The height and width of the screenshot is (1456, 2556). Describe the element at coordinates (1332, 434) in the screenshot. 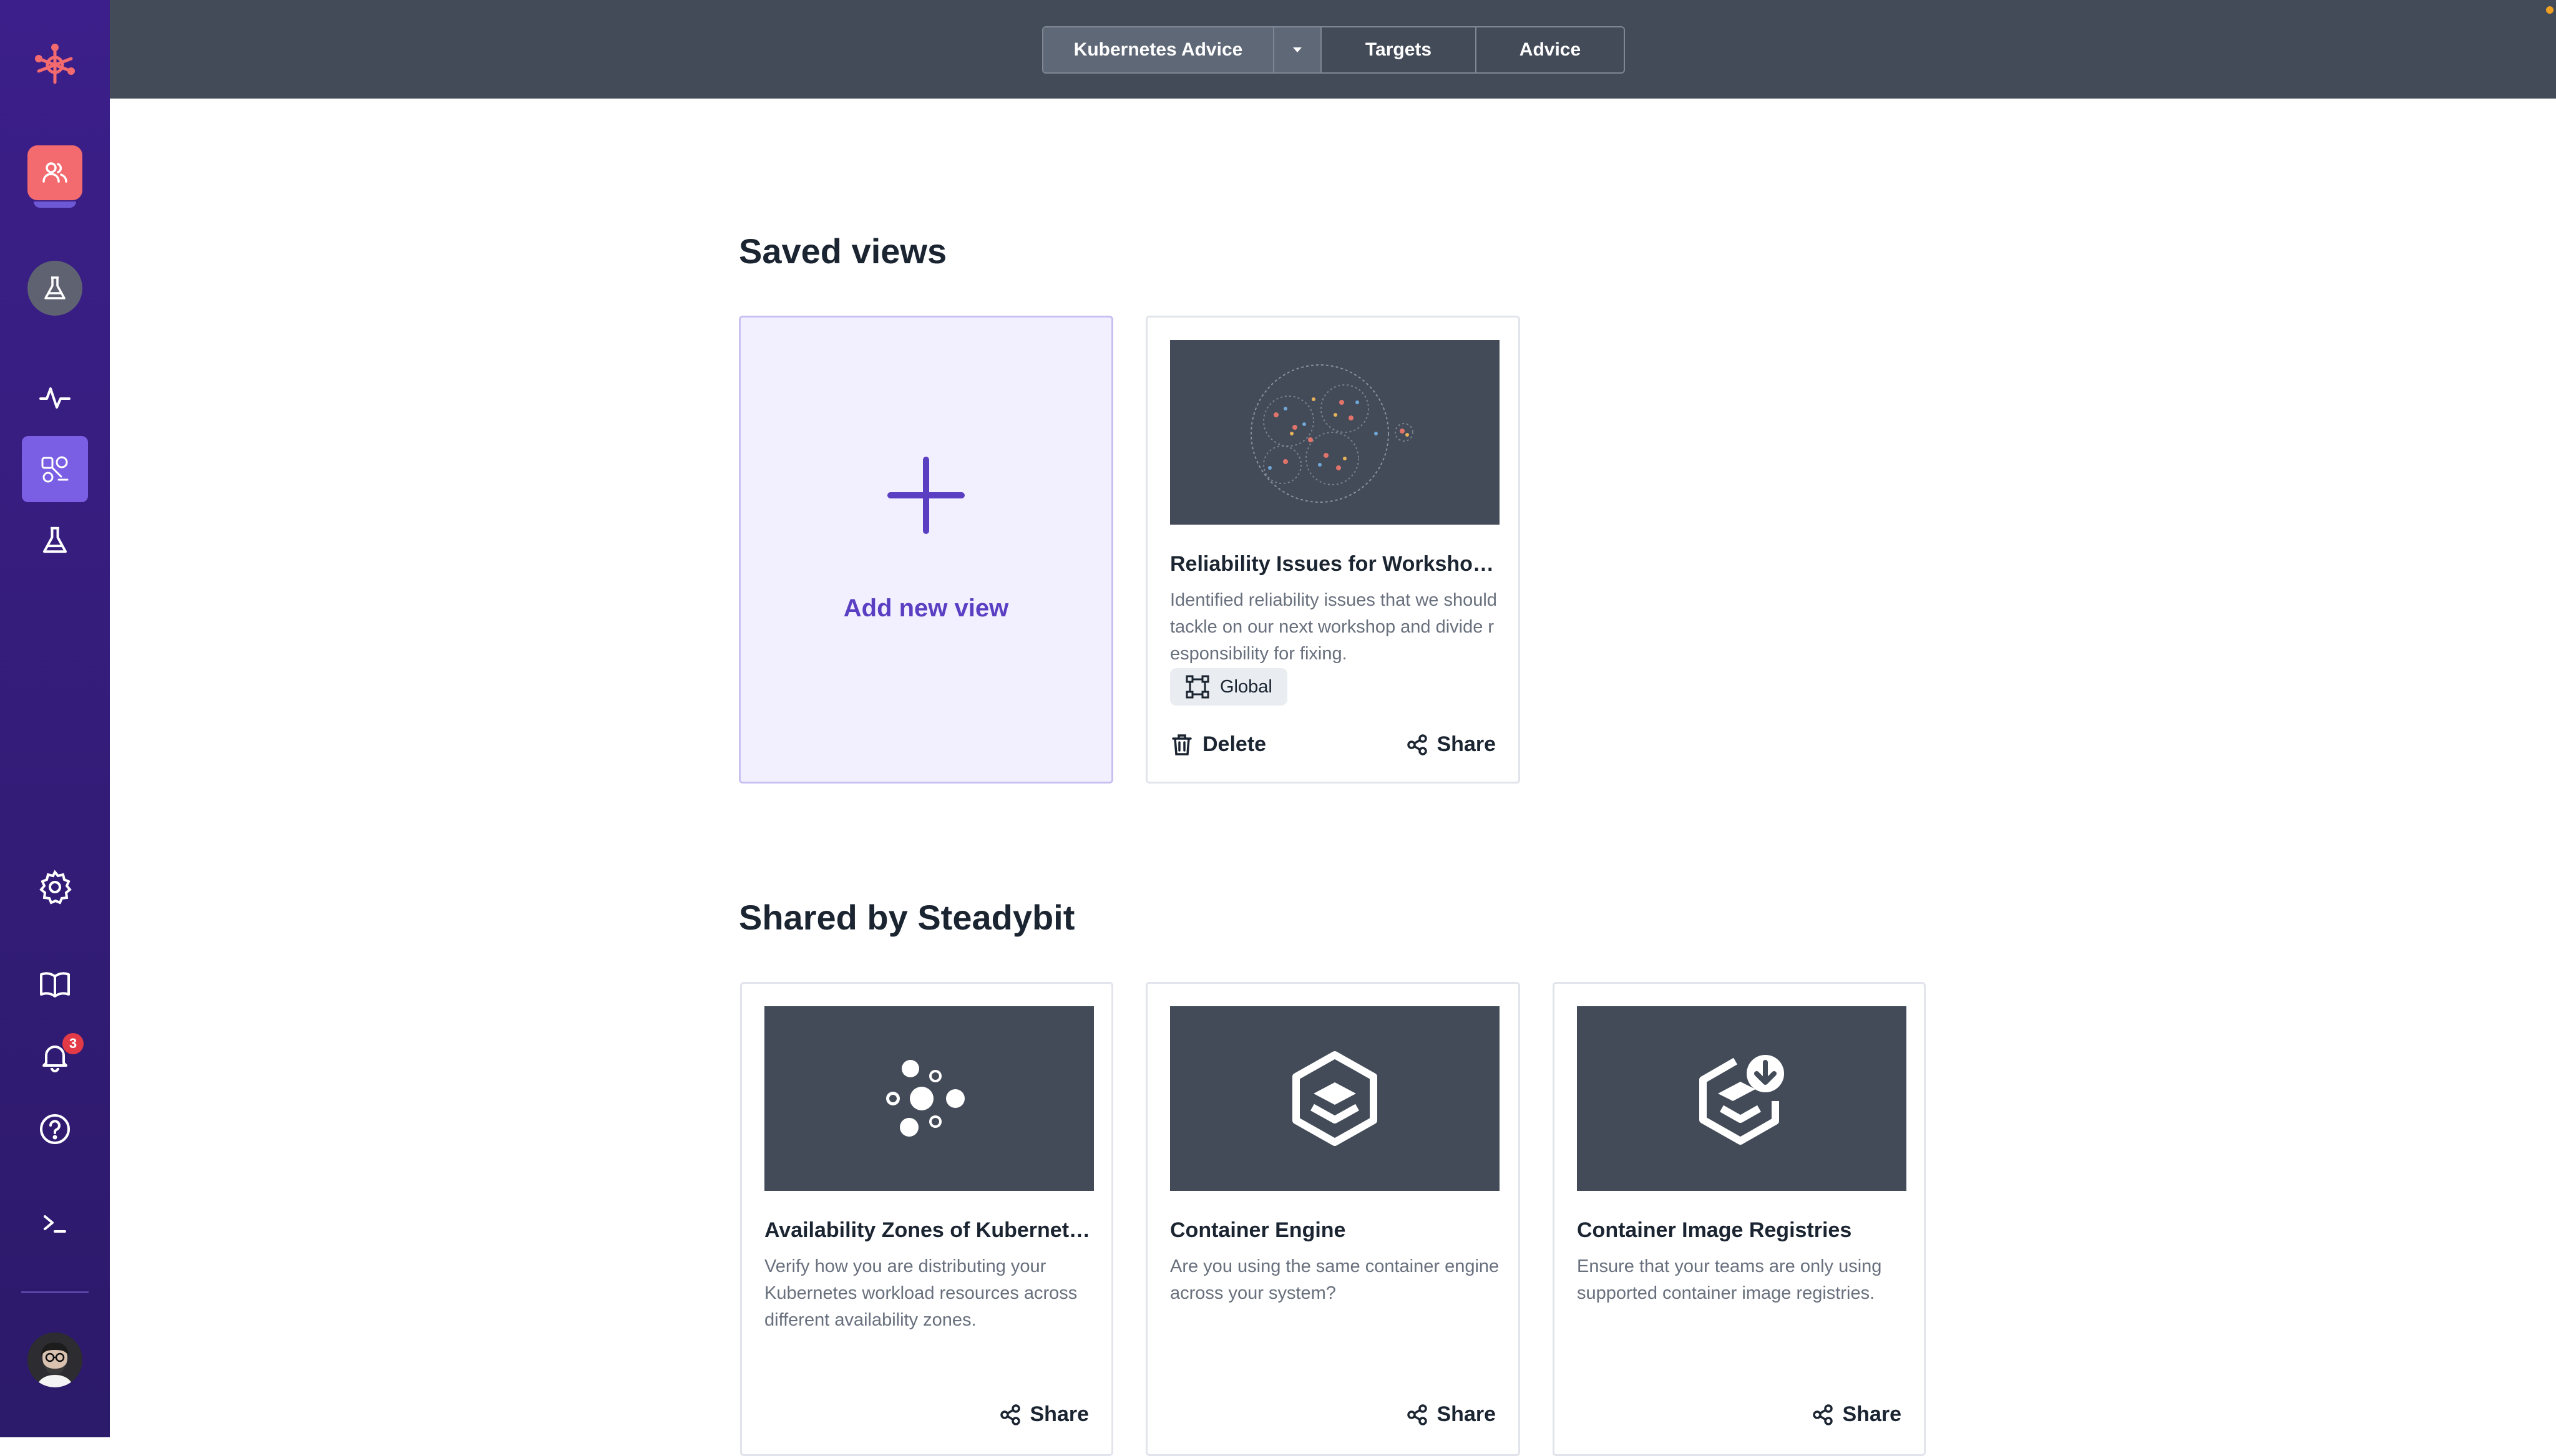

I see `graph-preview-image` at that location.